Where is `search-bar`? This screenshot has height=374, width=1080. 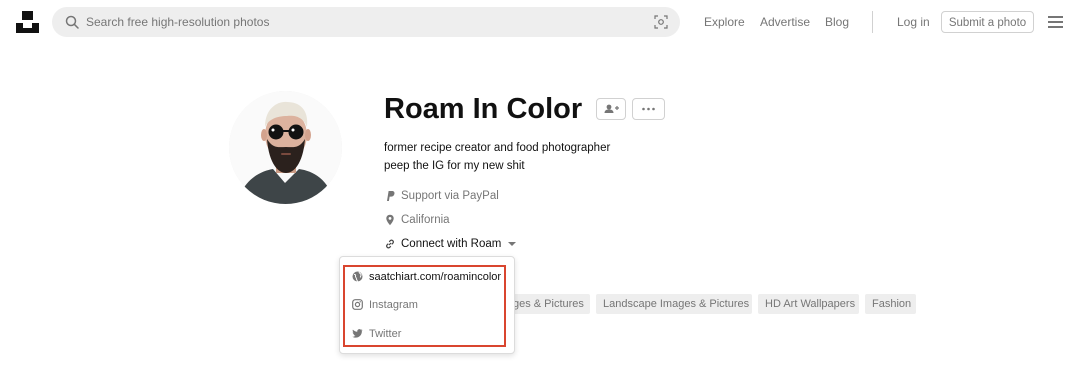 search-bar is located at coordinates (366, 22).